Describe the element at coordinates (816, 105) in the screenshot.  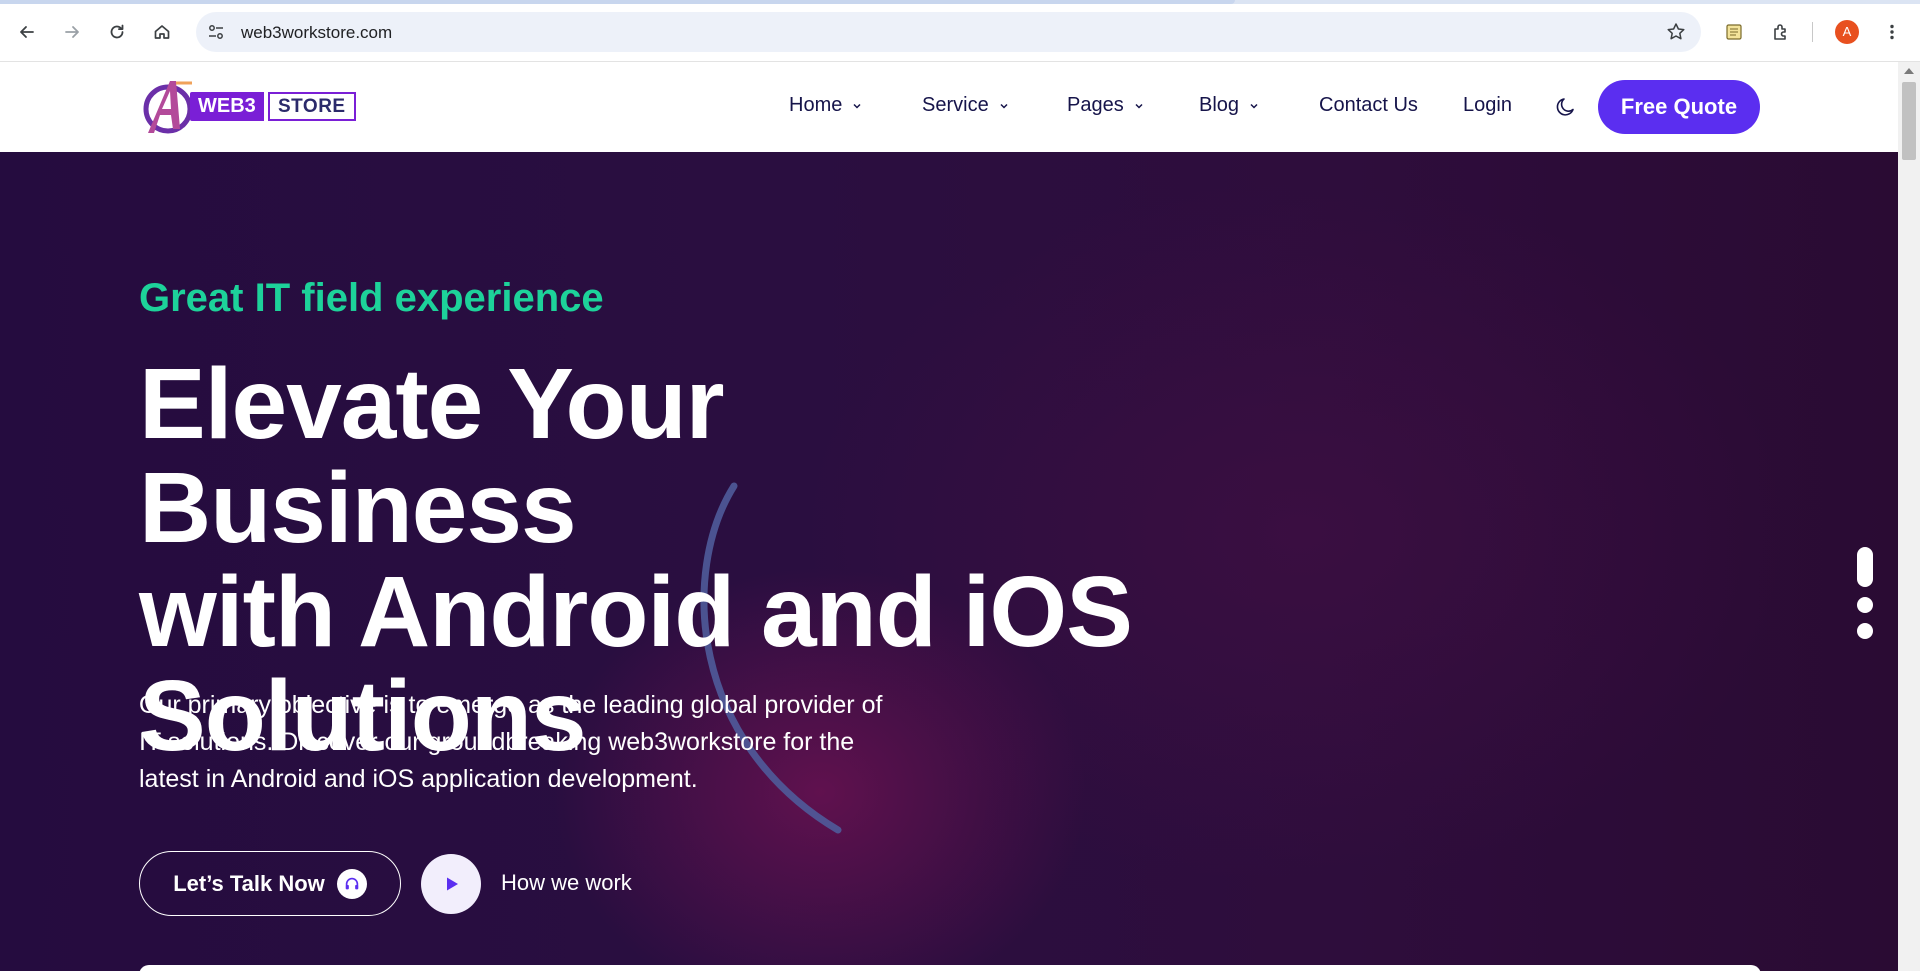
I see `nav-label: Home` at that location.